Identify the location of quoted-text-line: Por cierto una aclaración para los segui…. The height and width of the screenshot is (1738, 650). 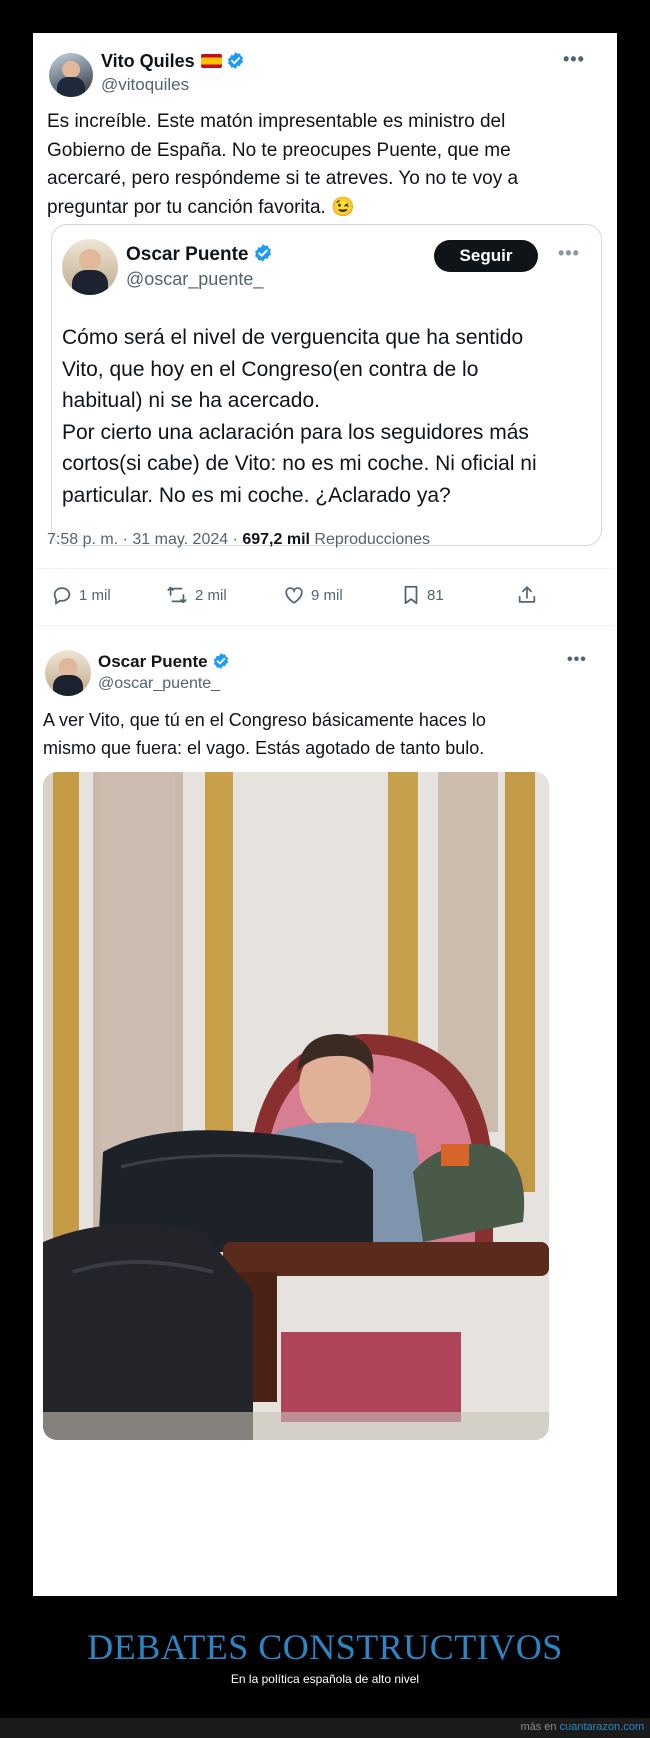
(295, 432).